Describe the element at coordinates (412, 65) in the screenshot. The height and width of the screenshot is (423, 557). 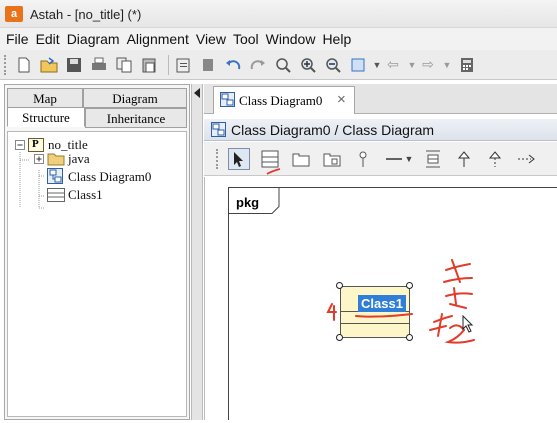
I see `back-dropdown-icon: ▼` at that location.